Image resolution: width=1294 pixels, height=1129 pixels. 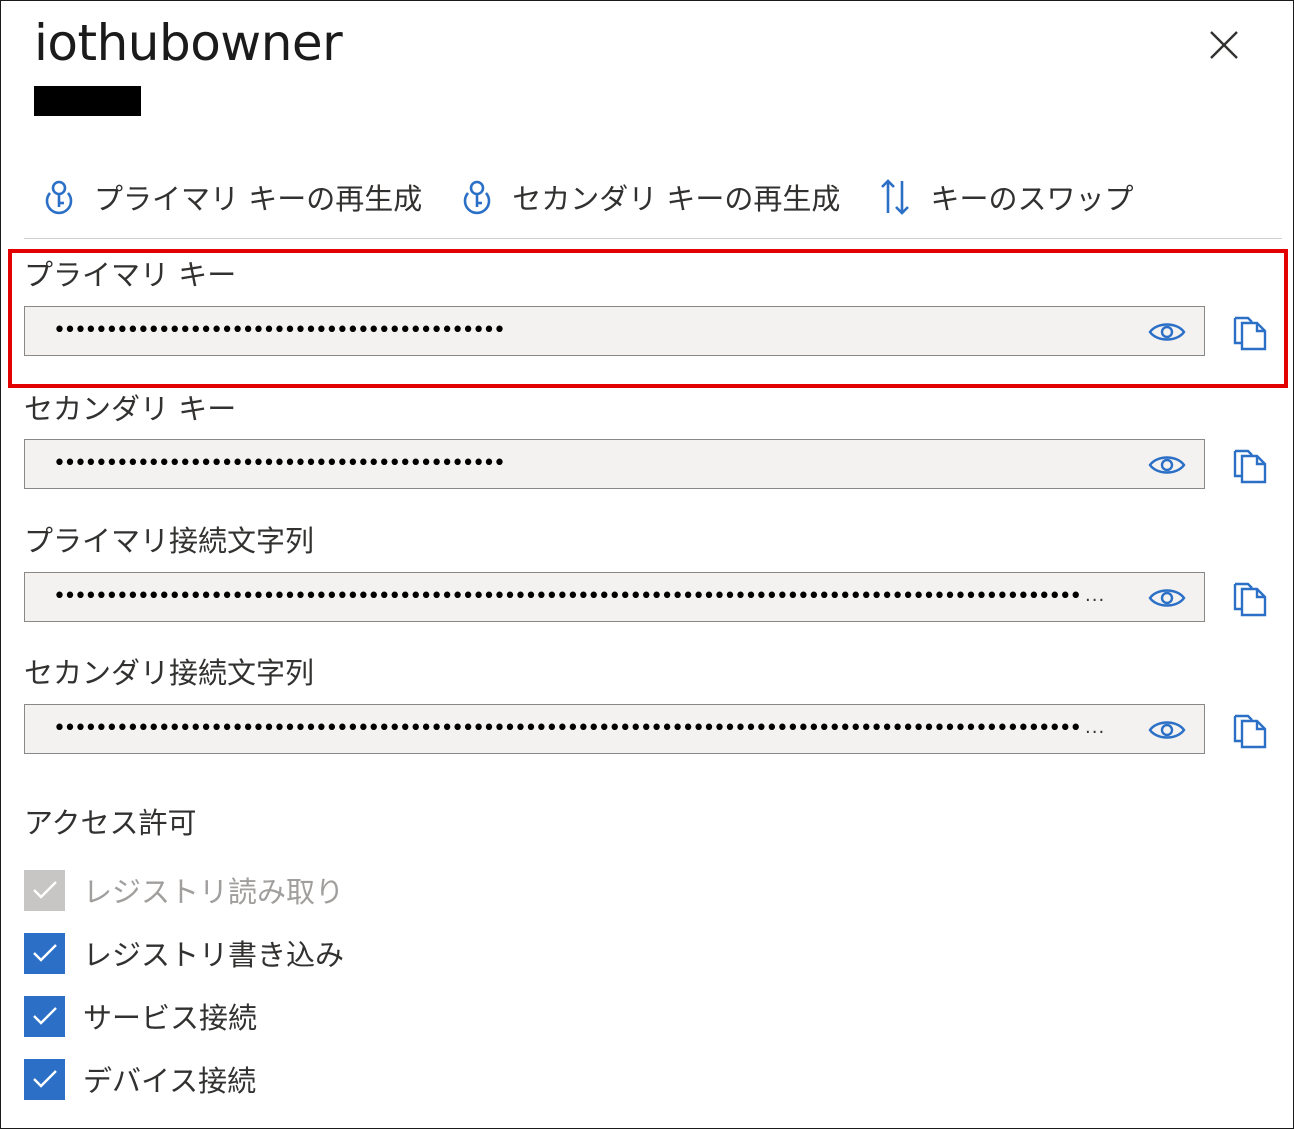 What do you see at coordinates (87, 101) in the screenshot?
I see `redacted-subtitle` at bounding box center [87, 101].